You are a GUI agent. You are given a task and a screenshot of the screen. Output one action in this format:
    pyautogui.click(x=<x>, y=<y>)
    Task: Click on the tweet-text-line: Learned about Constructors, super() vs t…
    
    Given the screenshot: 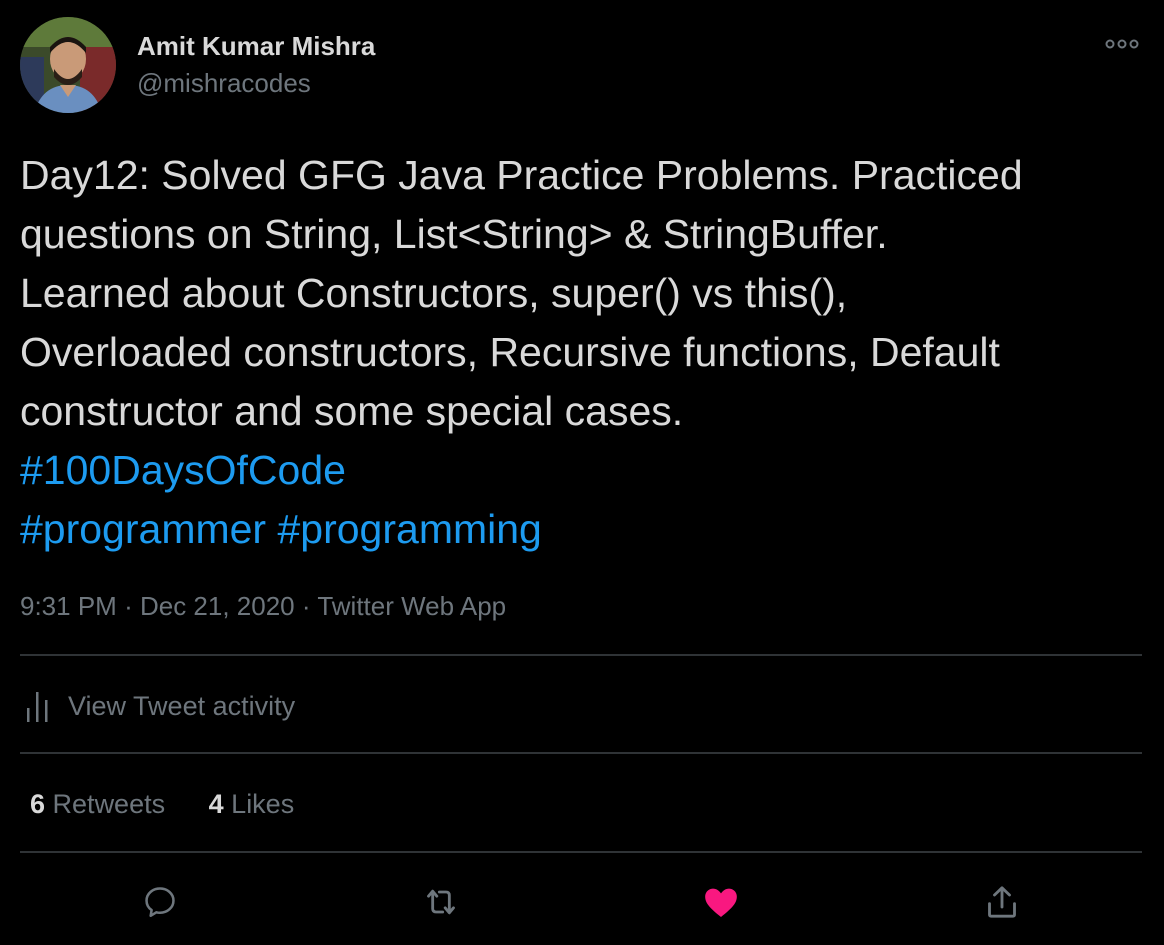 What is the action you would take?
    pyautogui.click(x=434, y=293)
    